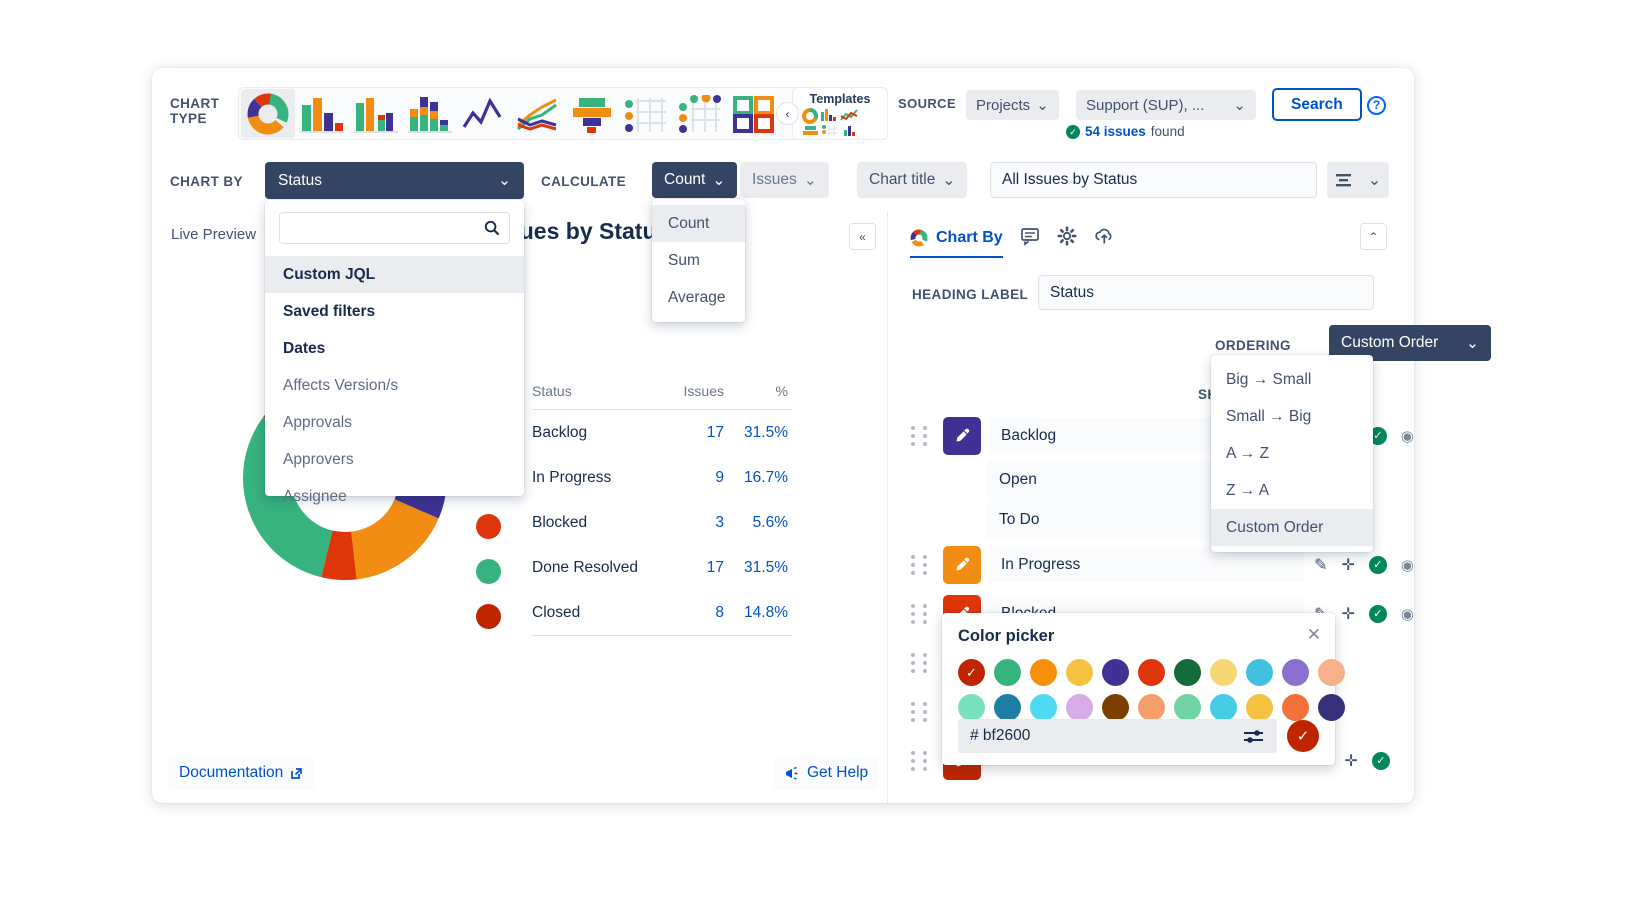  What do you see at coordinates (1292, 453) in the screenshot?
I see `ordering-option-a-z: A → Z` at bounding box center [1292, 453].